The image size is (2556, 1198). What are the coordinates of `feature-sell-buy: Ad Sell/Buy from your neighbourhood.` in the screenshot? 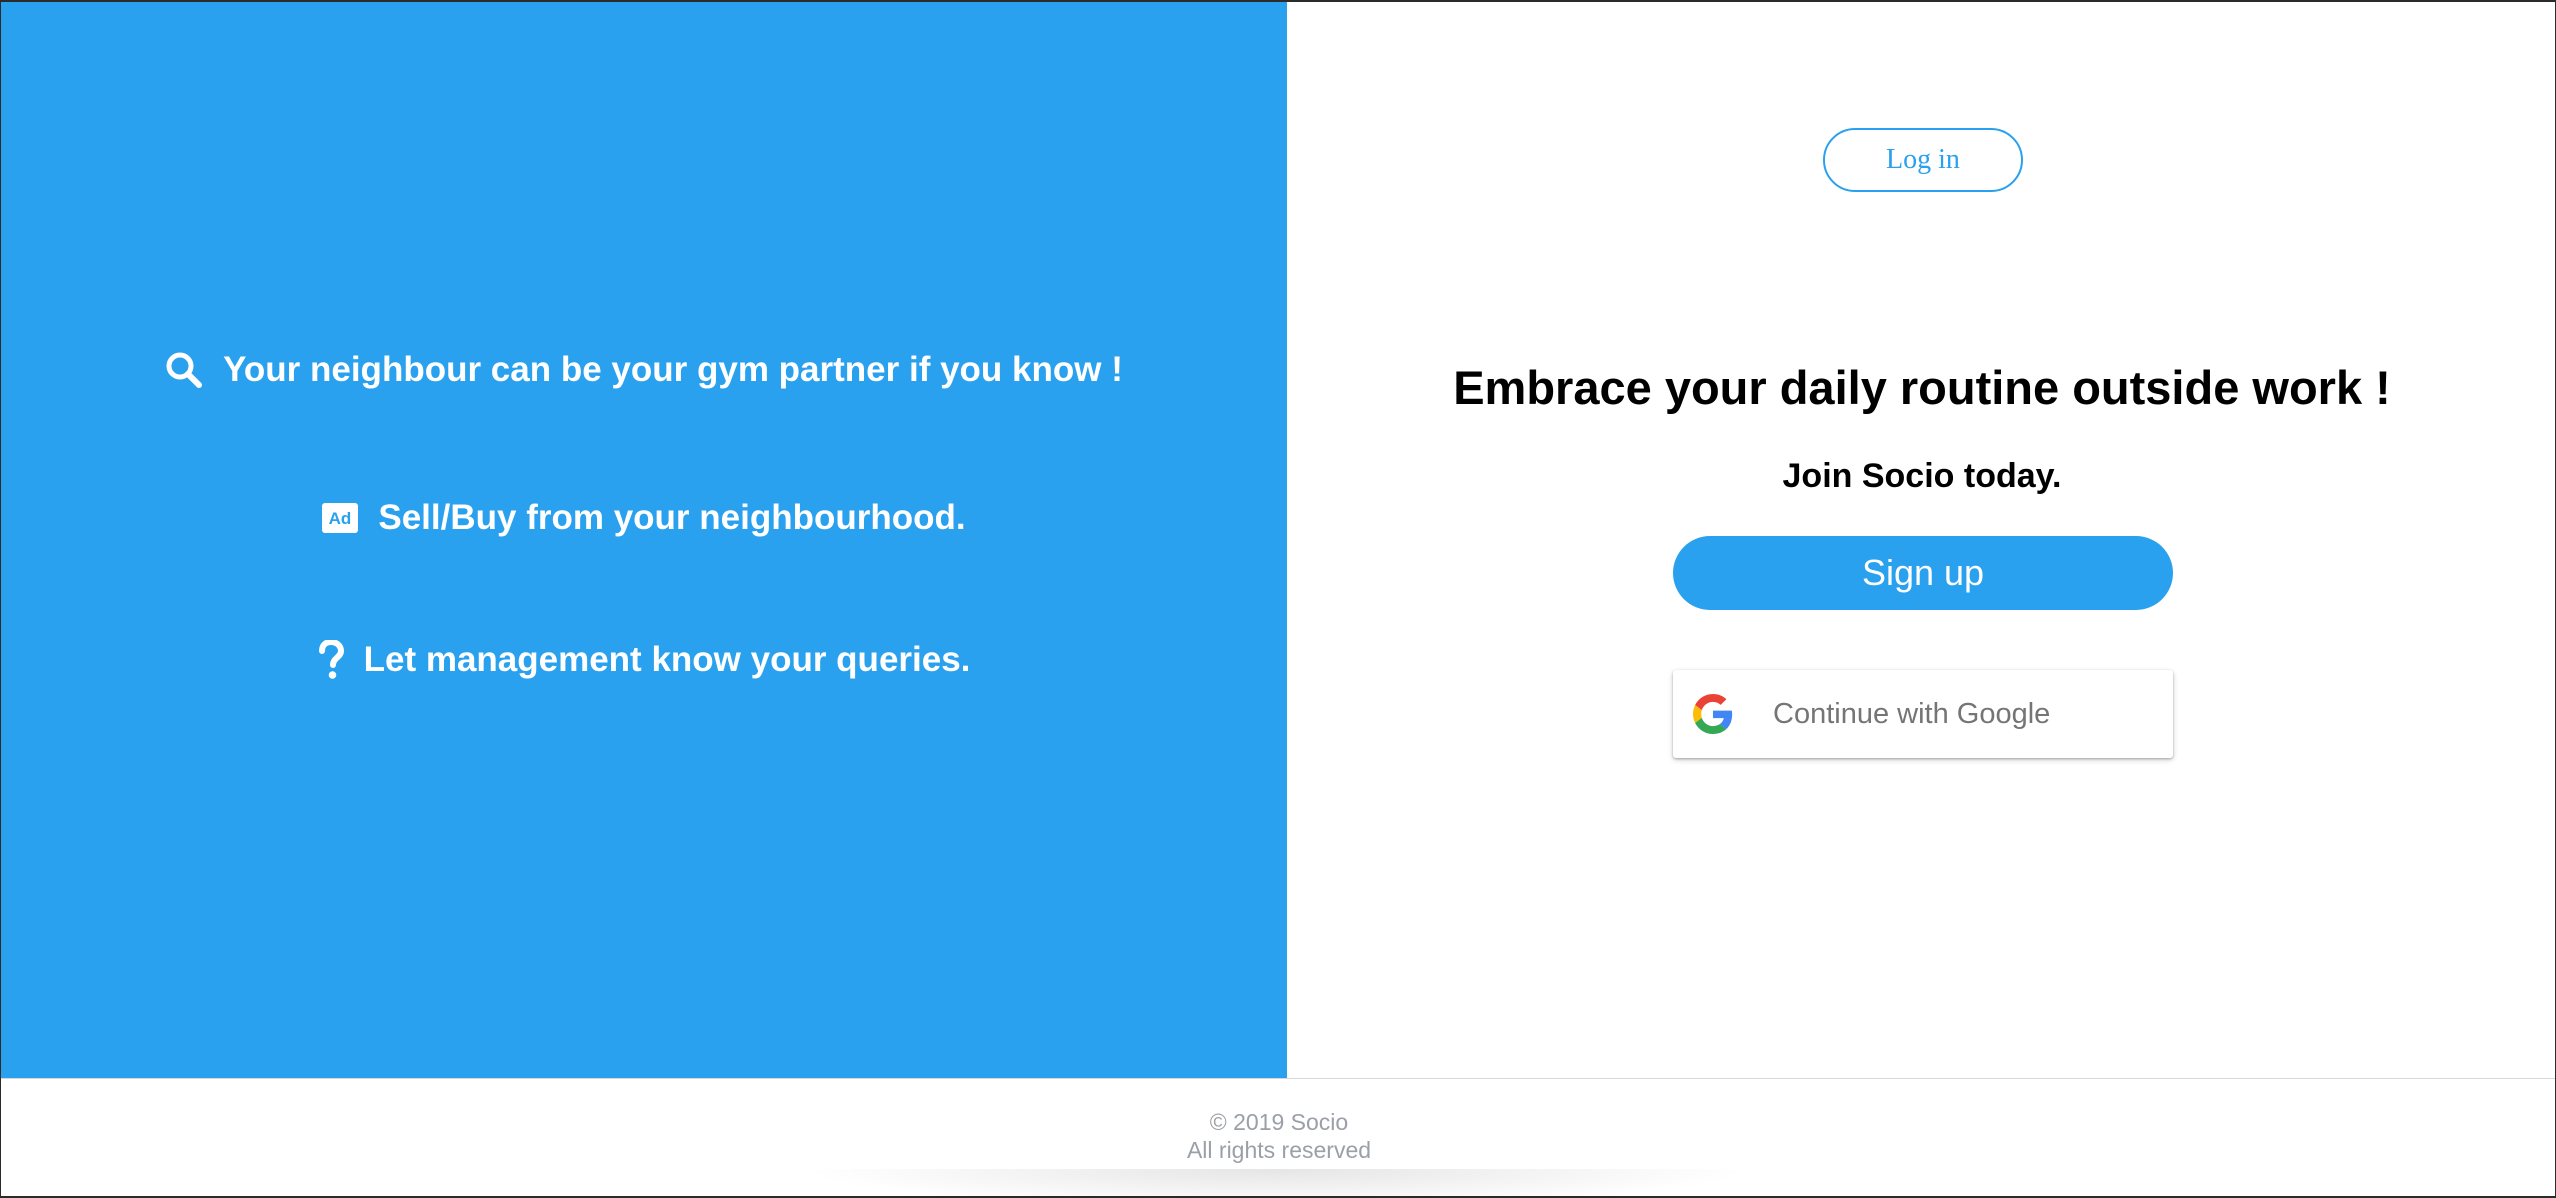 It's located at (644, 518).